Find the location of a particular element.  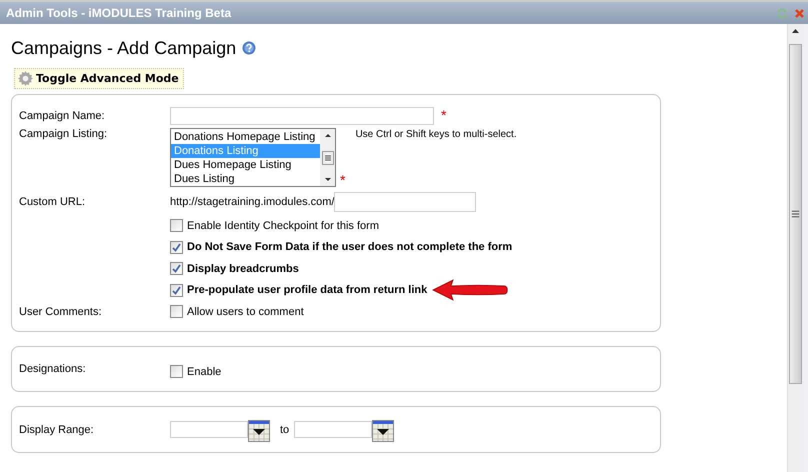

field-label: Campaign Name: is located at coordinates (62, 116).